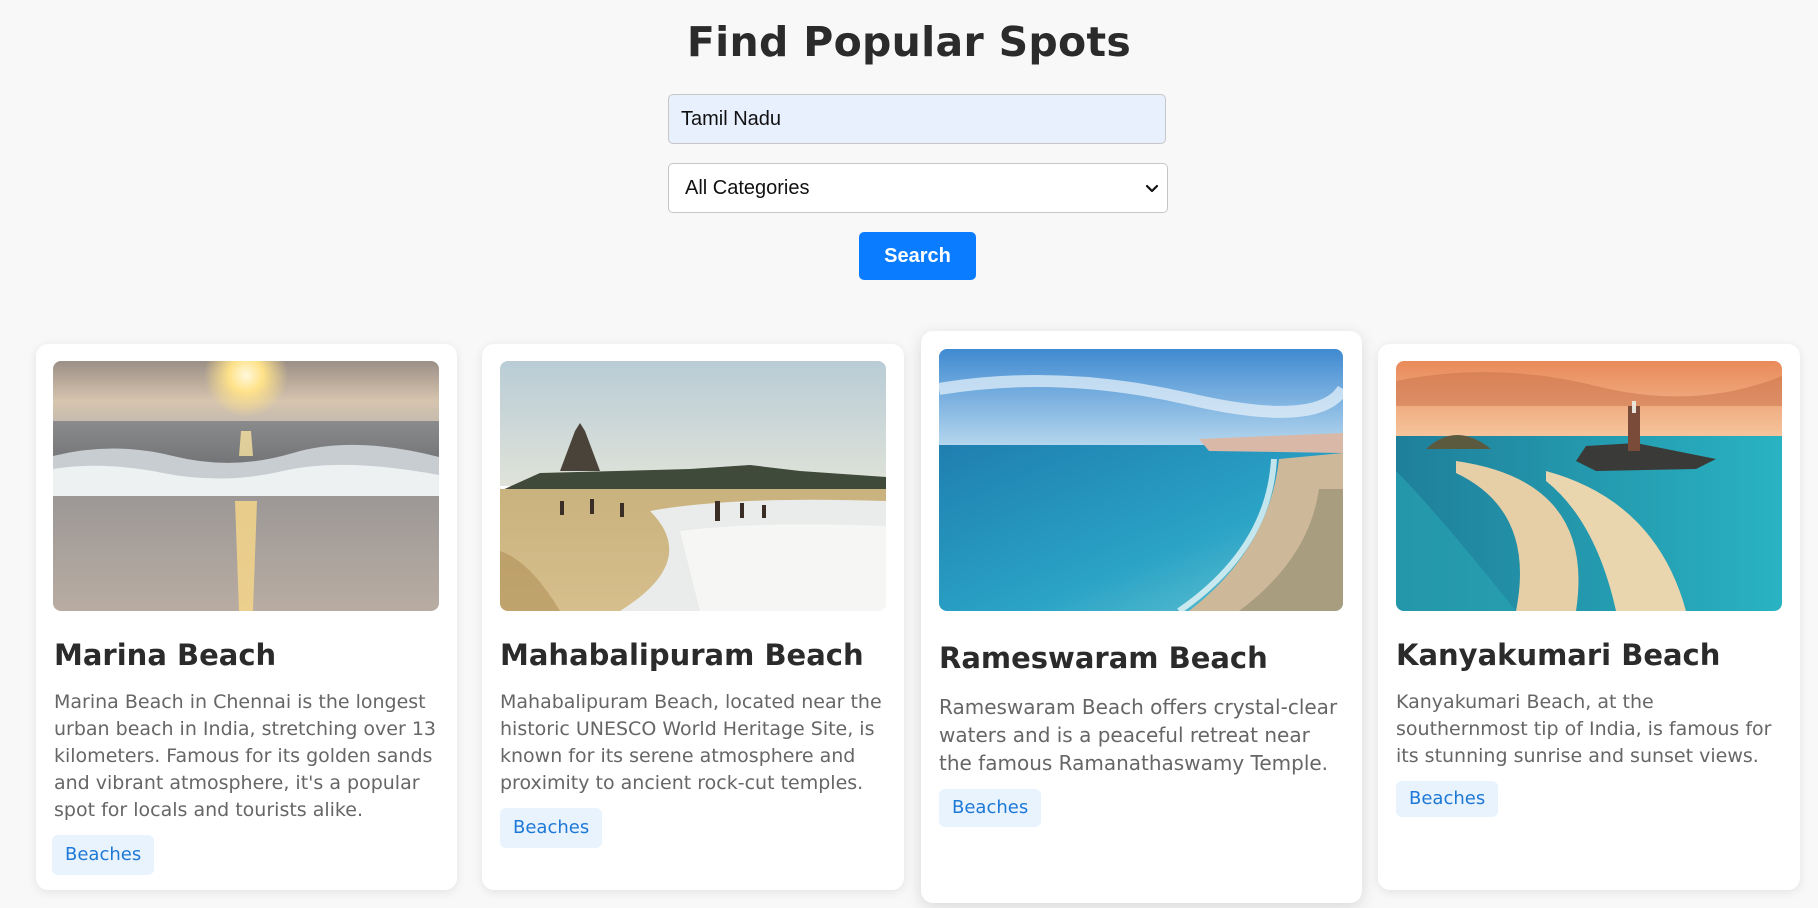  Describe the element at coordinates (1589, 486) in the screenshot. I see `spot-image-kanyakumari-beach` at that location.